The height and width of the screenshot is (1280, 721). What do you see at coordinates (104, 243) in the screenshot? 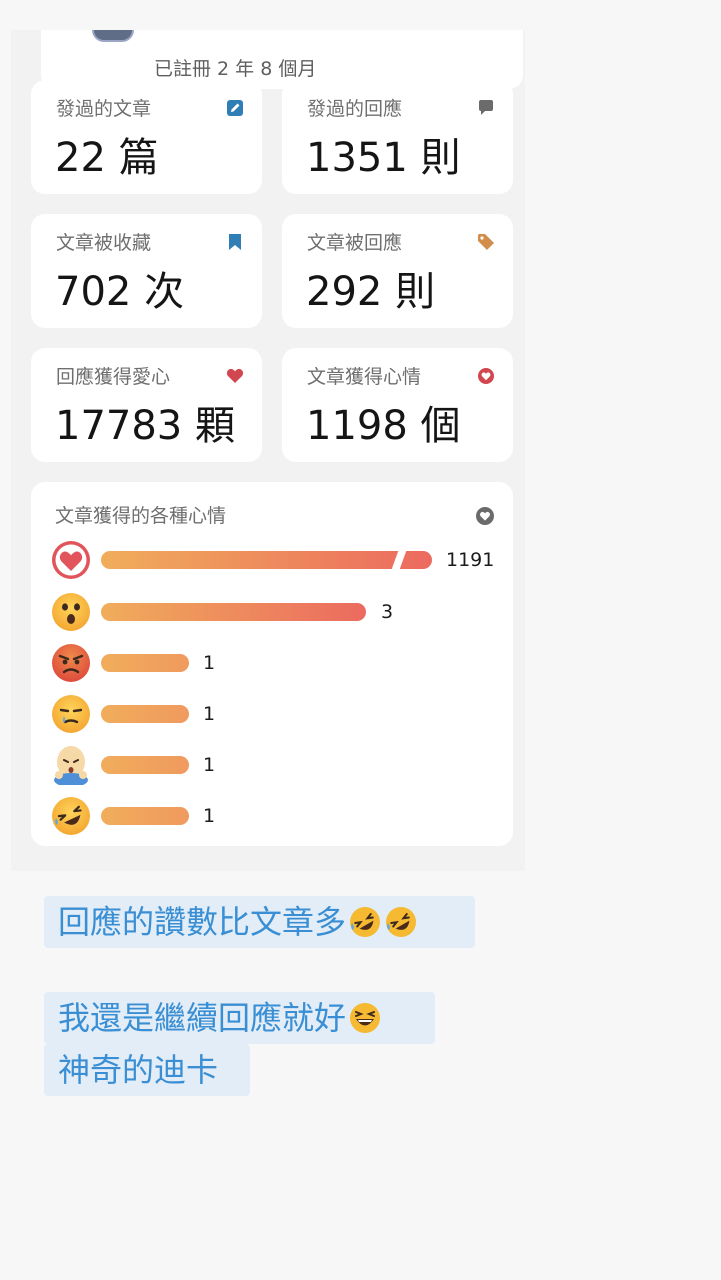
I see `stat-label: 文章被收藏` at bounding box center [104, 243].